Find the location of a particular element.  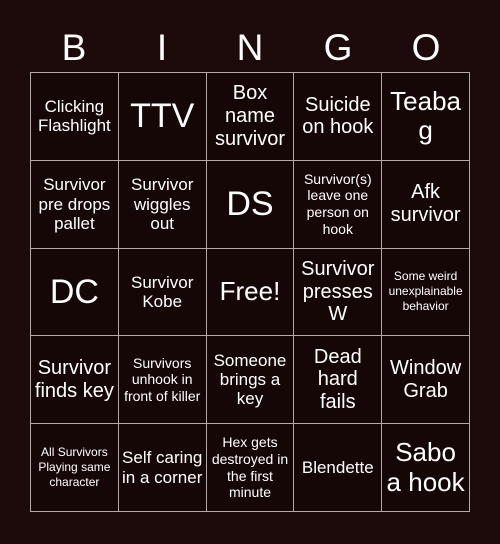

bingo-cell: Survivor Kobe is located at coordinates (162, 292).